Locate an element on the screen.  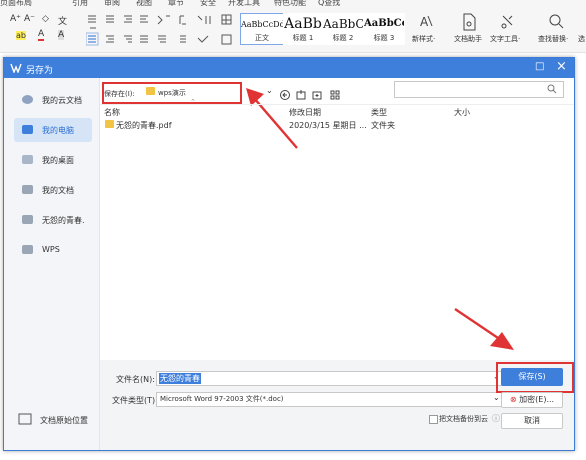
sidebar-item-cloud-docs: 我的云文档 is located at coordinates (53, 100).